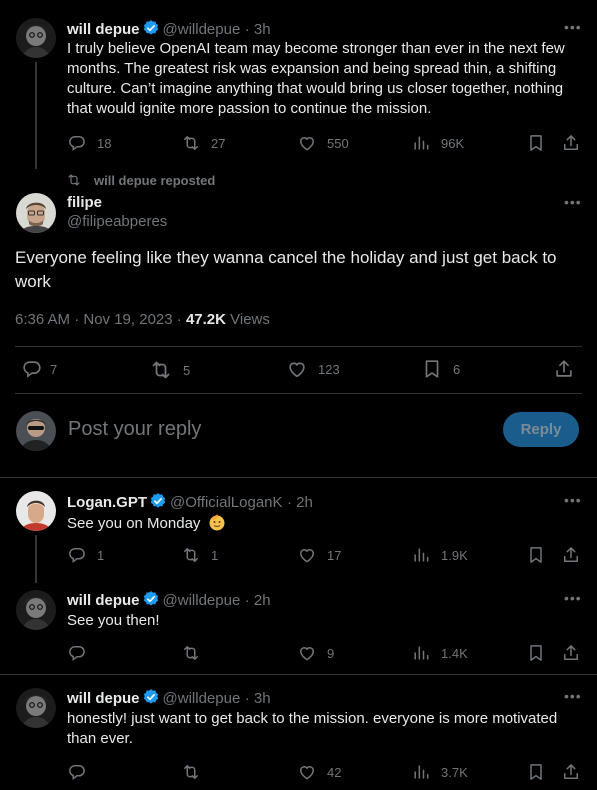 Image resolution: width=597 pixels, height=790 pixels. I want to click on reply-count: 7, so click(54, 369).